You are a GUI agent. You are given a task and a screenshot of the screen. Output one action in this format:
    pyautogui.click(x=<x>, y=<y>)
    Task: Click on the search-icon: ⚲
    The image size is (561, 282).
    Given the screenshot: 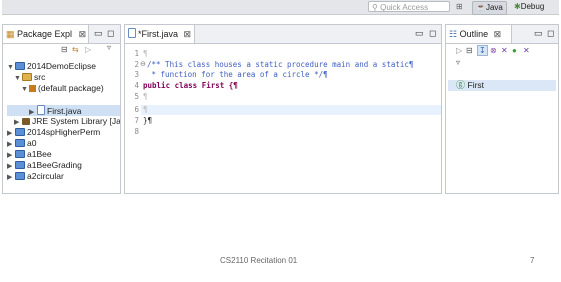 What is the action you would take?
    pyautogui.click(x=376, y=7)
    